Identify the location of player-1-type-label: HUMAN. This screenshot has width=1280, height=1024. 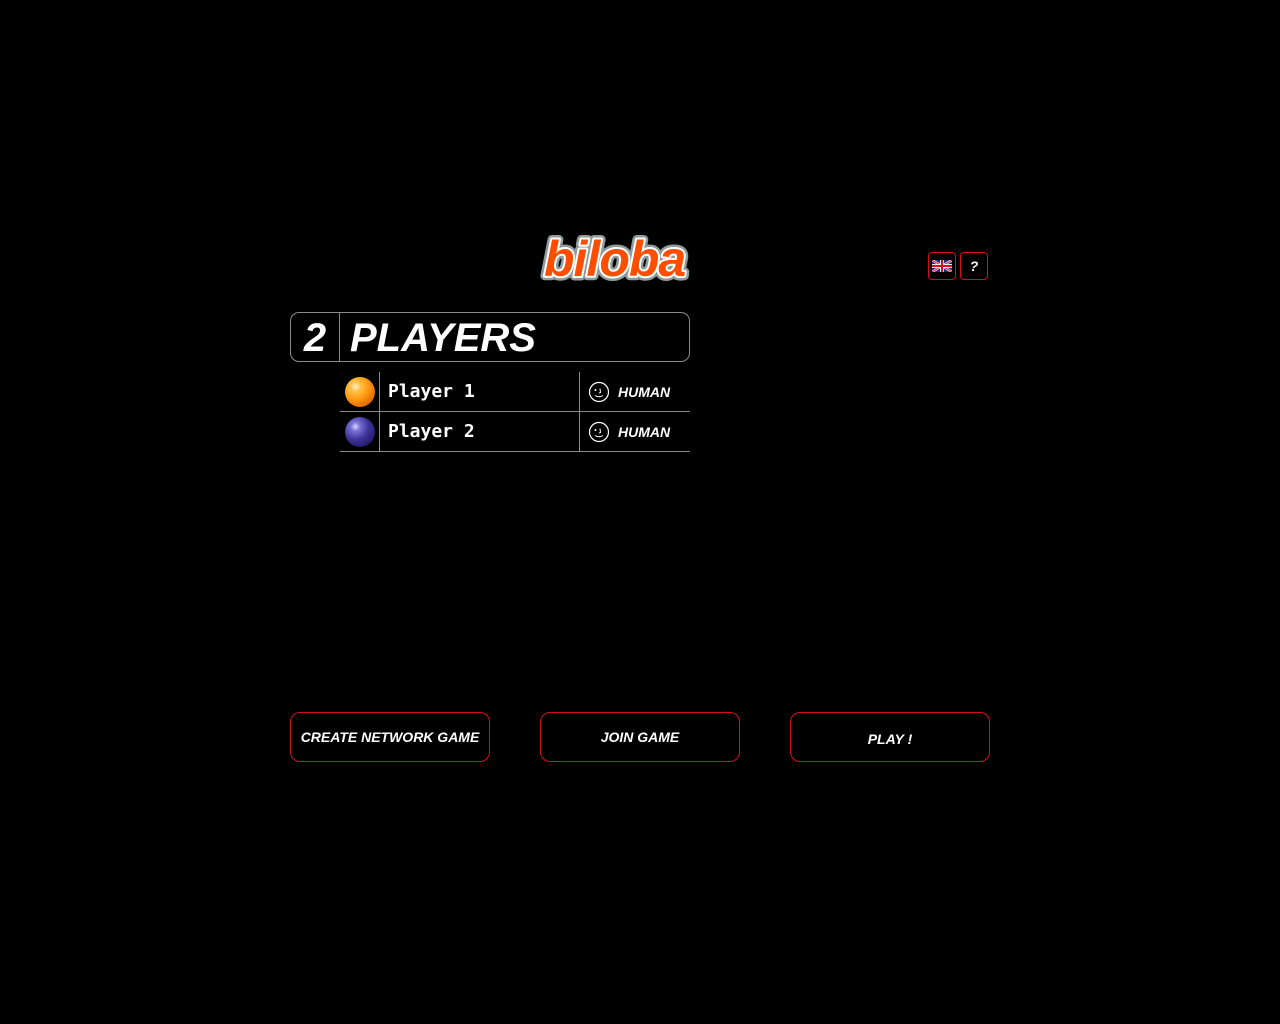
(644, 391).